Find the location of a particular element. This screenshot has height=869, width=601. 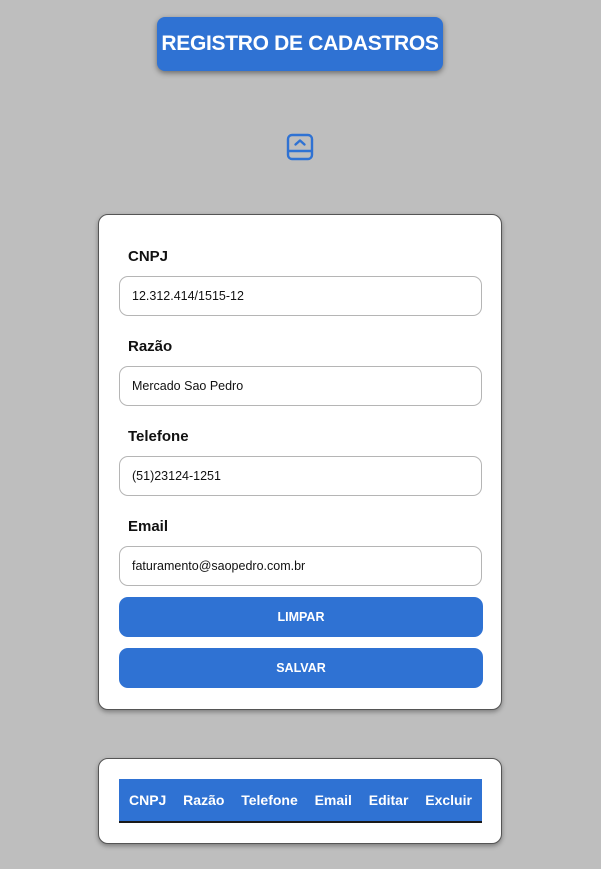

save-button: SALVAR is located at coordinates (301, 668).